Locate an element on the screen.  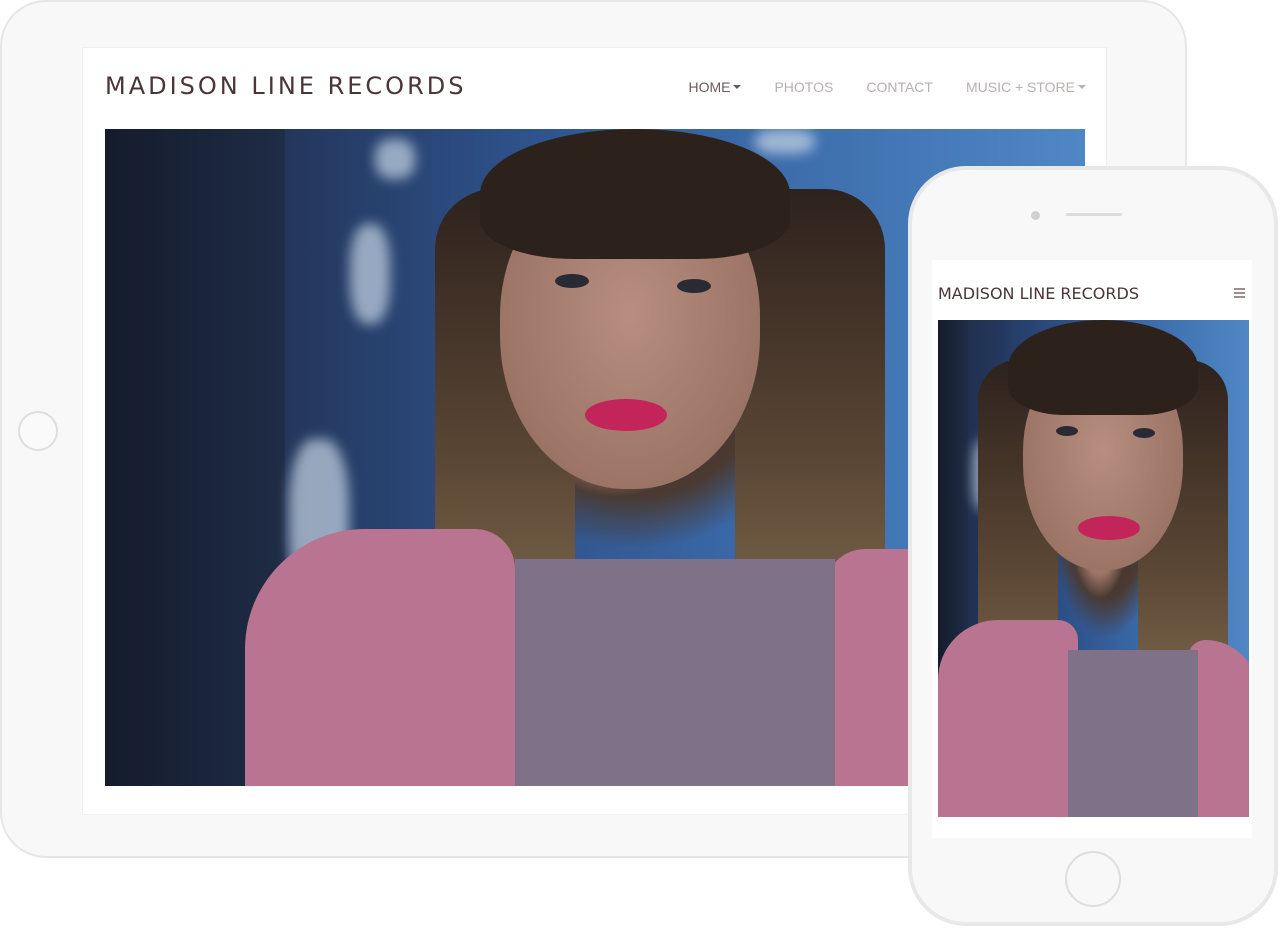
phone-home-button is located at coordinates (1093, 879).